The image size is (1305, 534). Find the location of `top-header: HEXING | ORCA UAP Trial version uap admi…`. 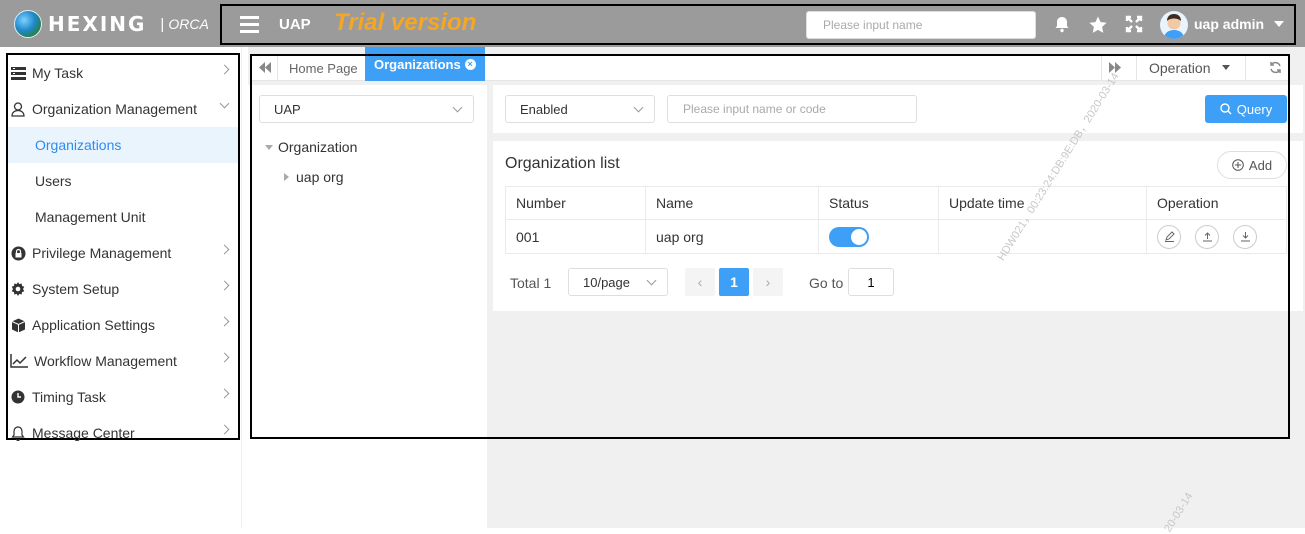

top-header: HEXING | ORCA UAP Trial version uap admi… is located at coordinates (652, 23).